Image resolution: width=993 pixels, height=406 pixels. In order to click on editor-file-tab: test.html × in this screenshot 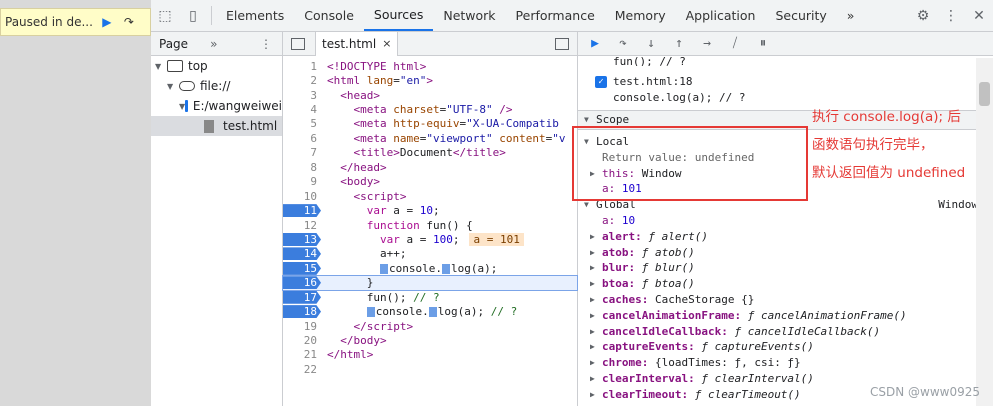, I will do `click(357, 43)`.